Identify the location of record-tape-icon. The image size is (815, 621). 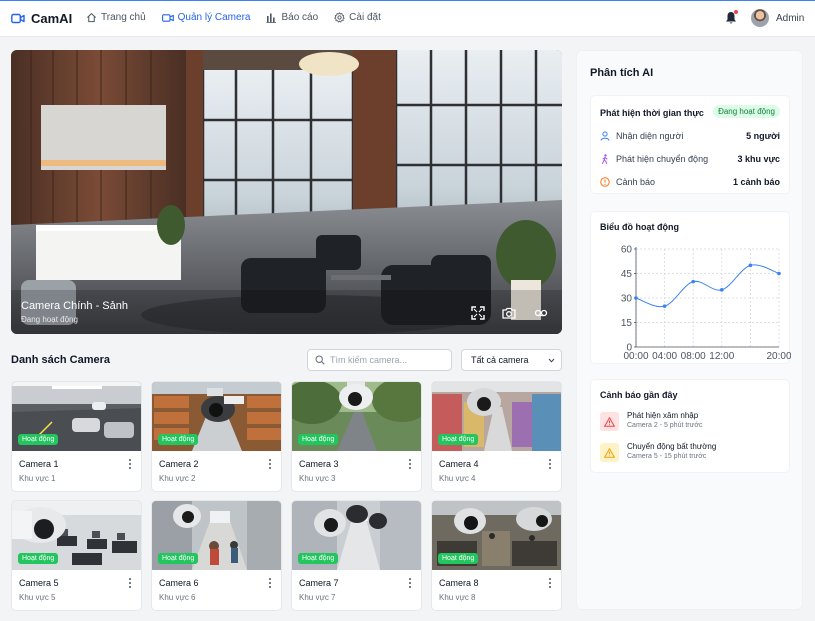
(541, 313).